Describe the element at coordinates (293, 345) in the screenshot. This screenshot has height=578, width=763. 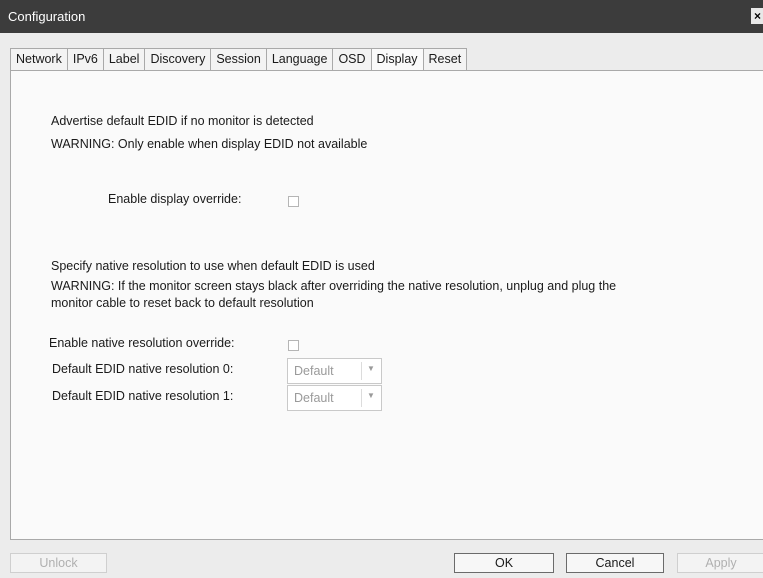
I see `native-override-checkbox` at that location.